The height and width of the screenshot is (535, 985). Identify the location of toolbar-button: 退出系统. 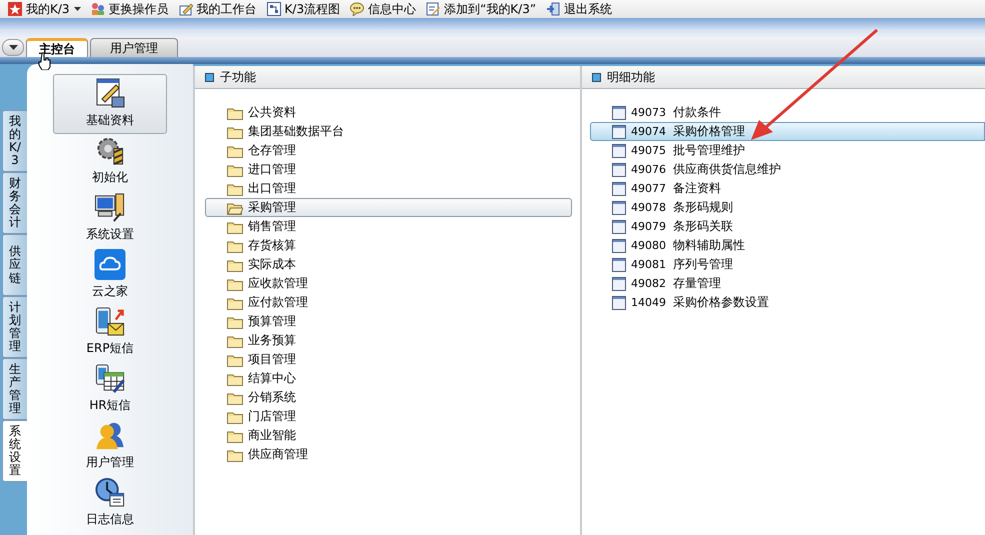
(579, 9).